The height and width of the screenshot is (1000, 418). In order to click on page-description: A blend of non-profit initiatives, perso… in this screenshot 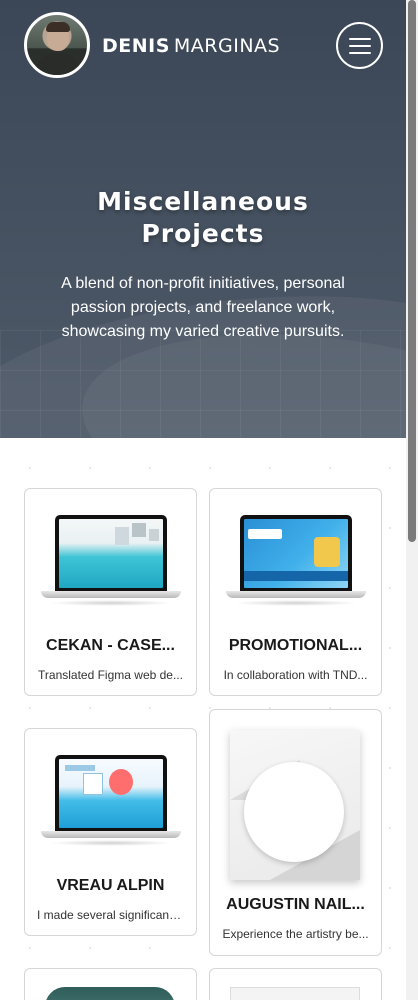, I will do `click(203, 307)`.